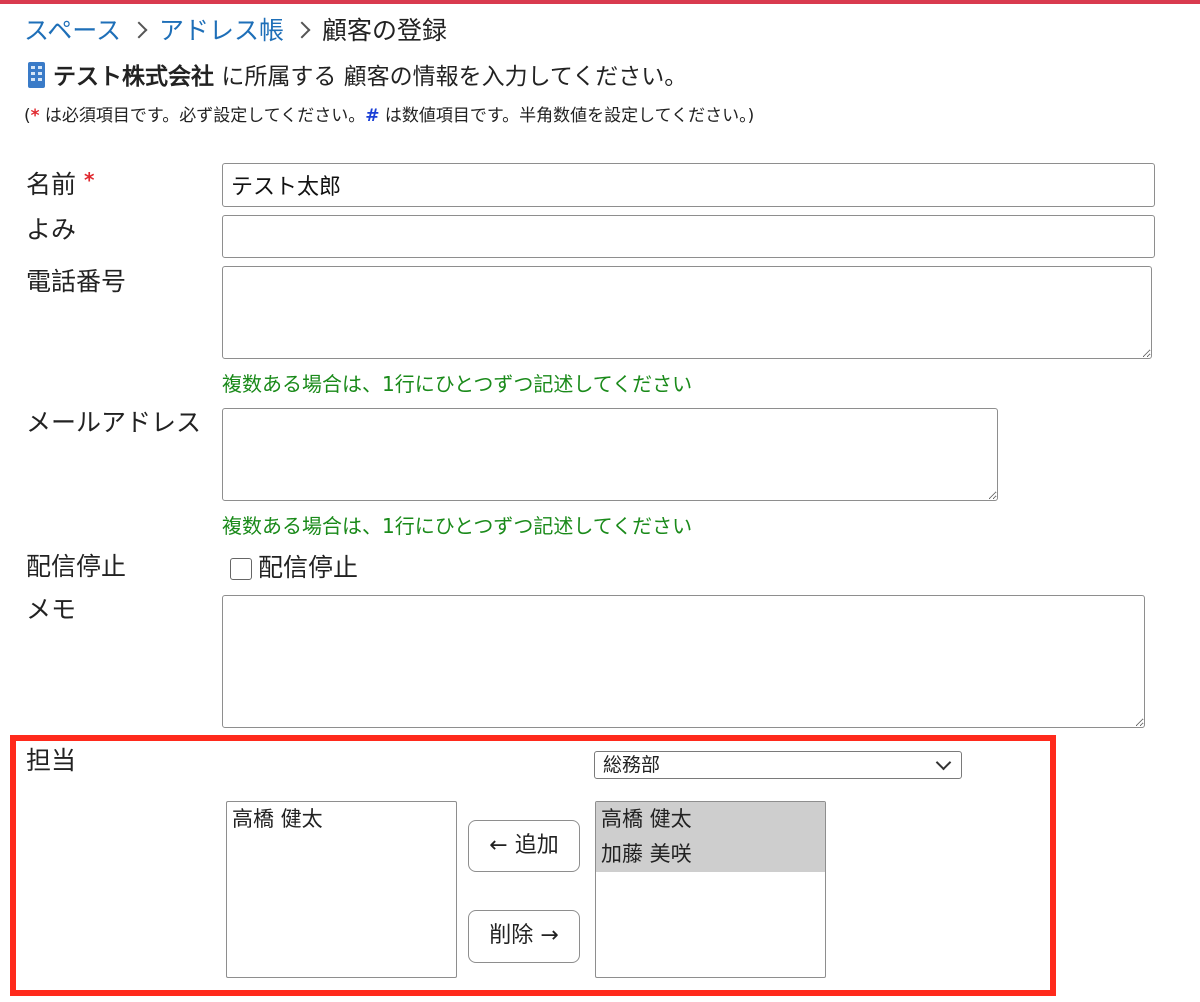 The image size is (1200, 1002). I want to click on heading-text: に所属する 顧客の情報を入力してください。, so click(454, 77).